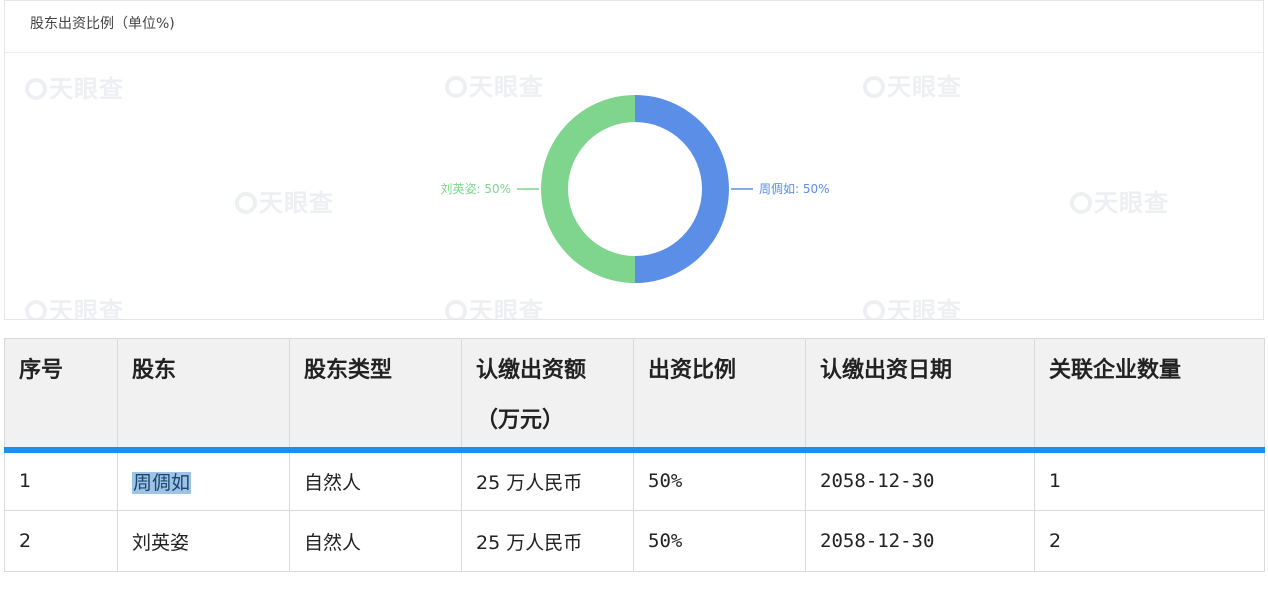 The width and height of the screenshot is (1268, 593). What do you see at coordinates (531, 370) in the screenshot?
I see `col-header-amount-label: 认缴出资额` at bounding box center [531, 370].